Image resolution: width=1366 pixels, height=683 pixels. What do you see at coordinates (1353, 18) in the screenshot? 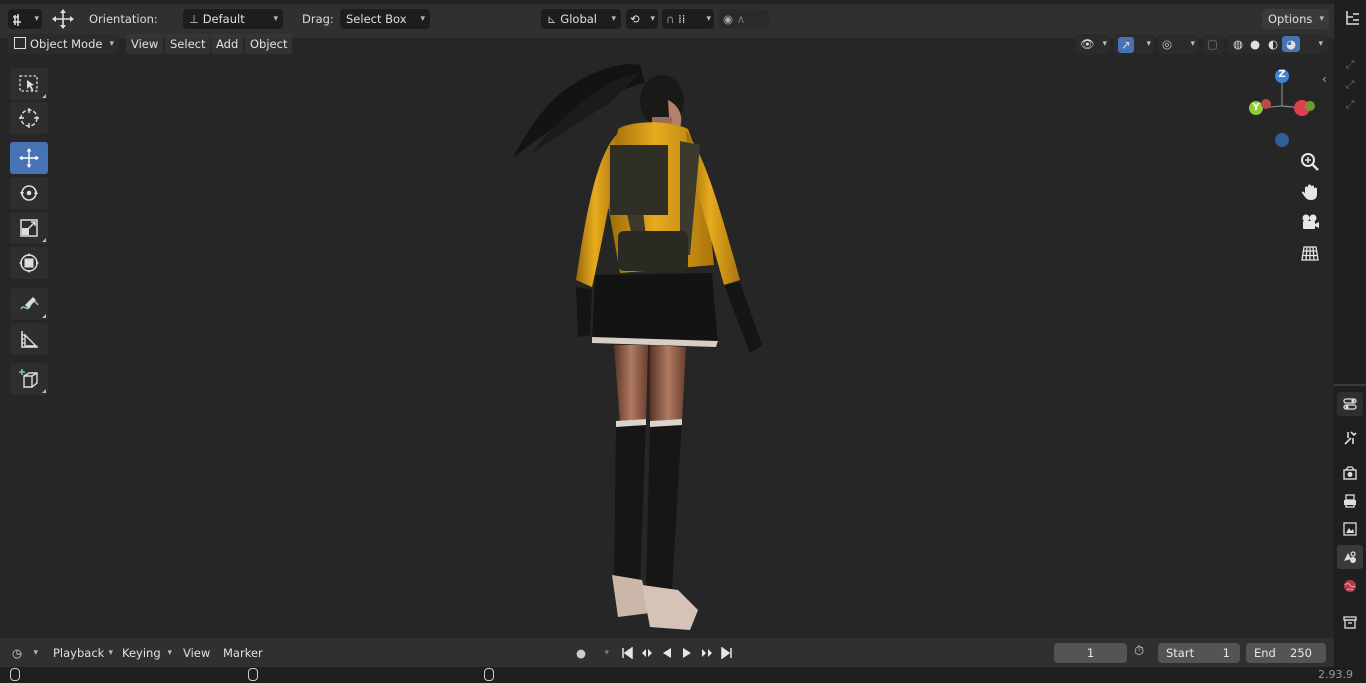
I see `outliner-icon` at bounding box center [1353, 18].